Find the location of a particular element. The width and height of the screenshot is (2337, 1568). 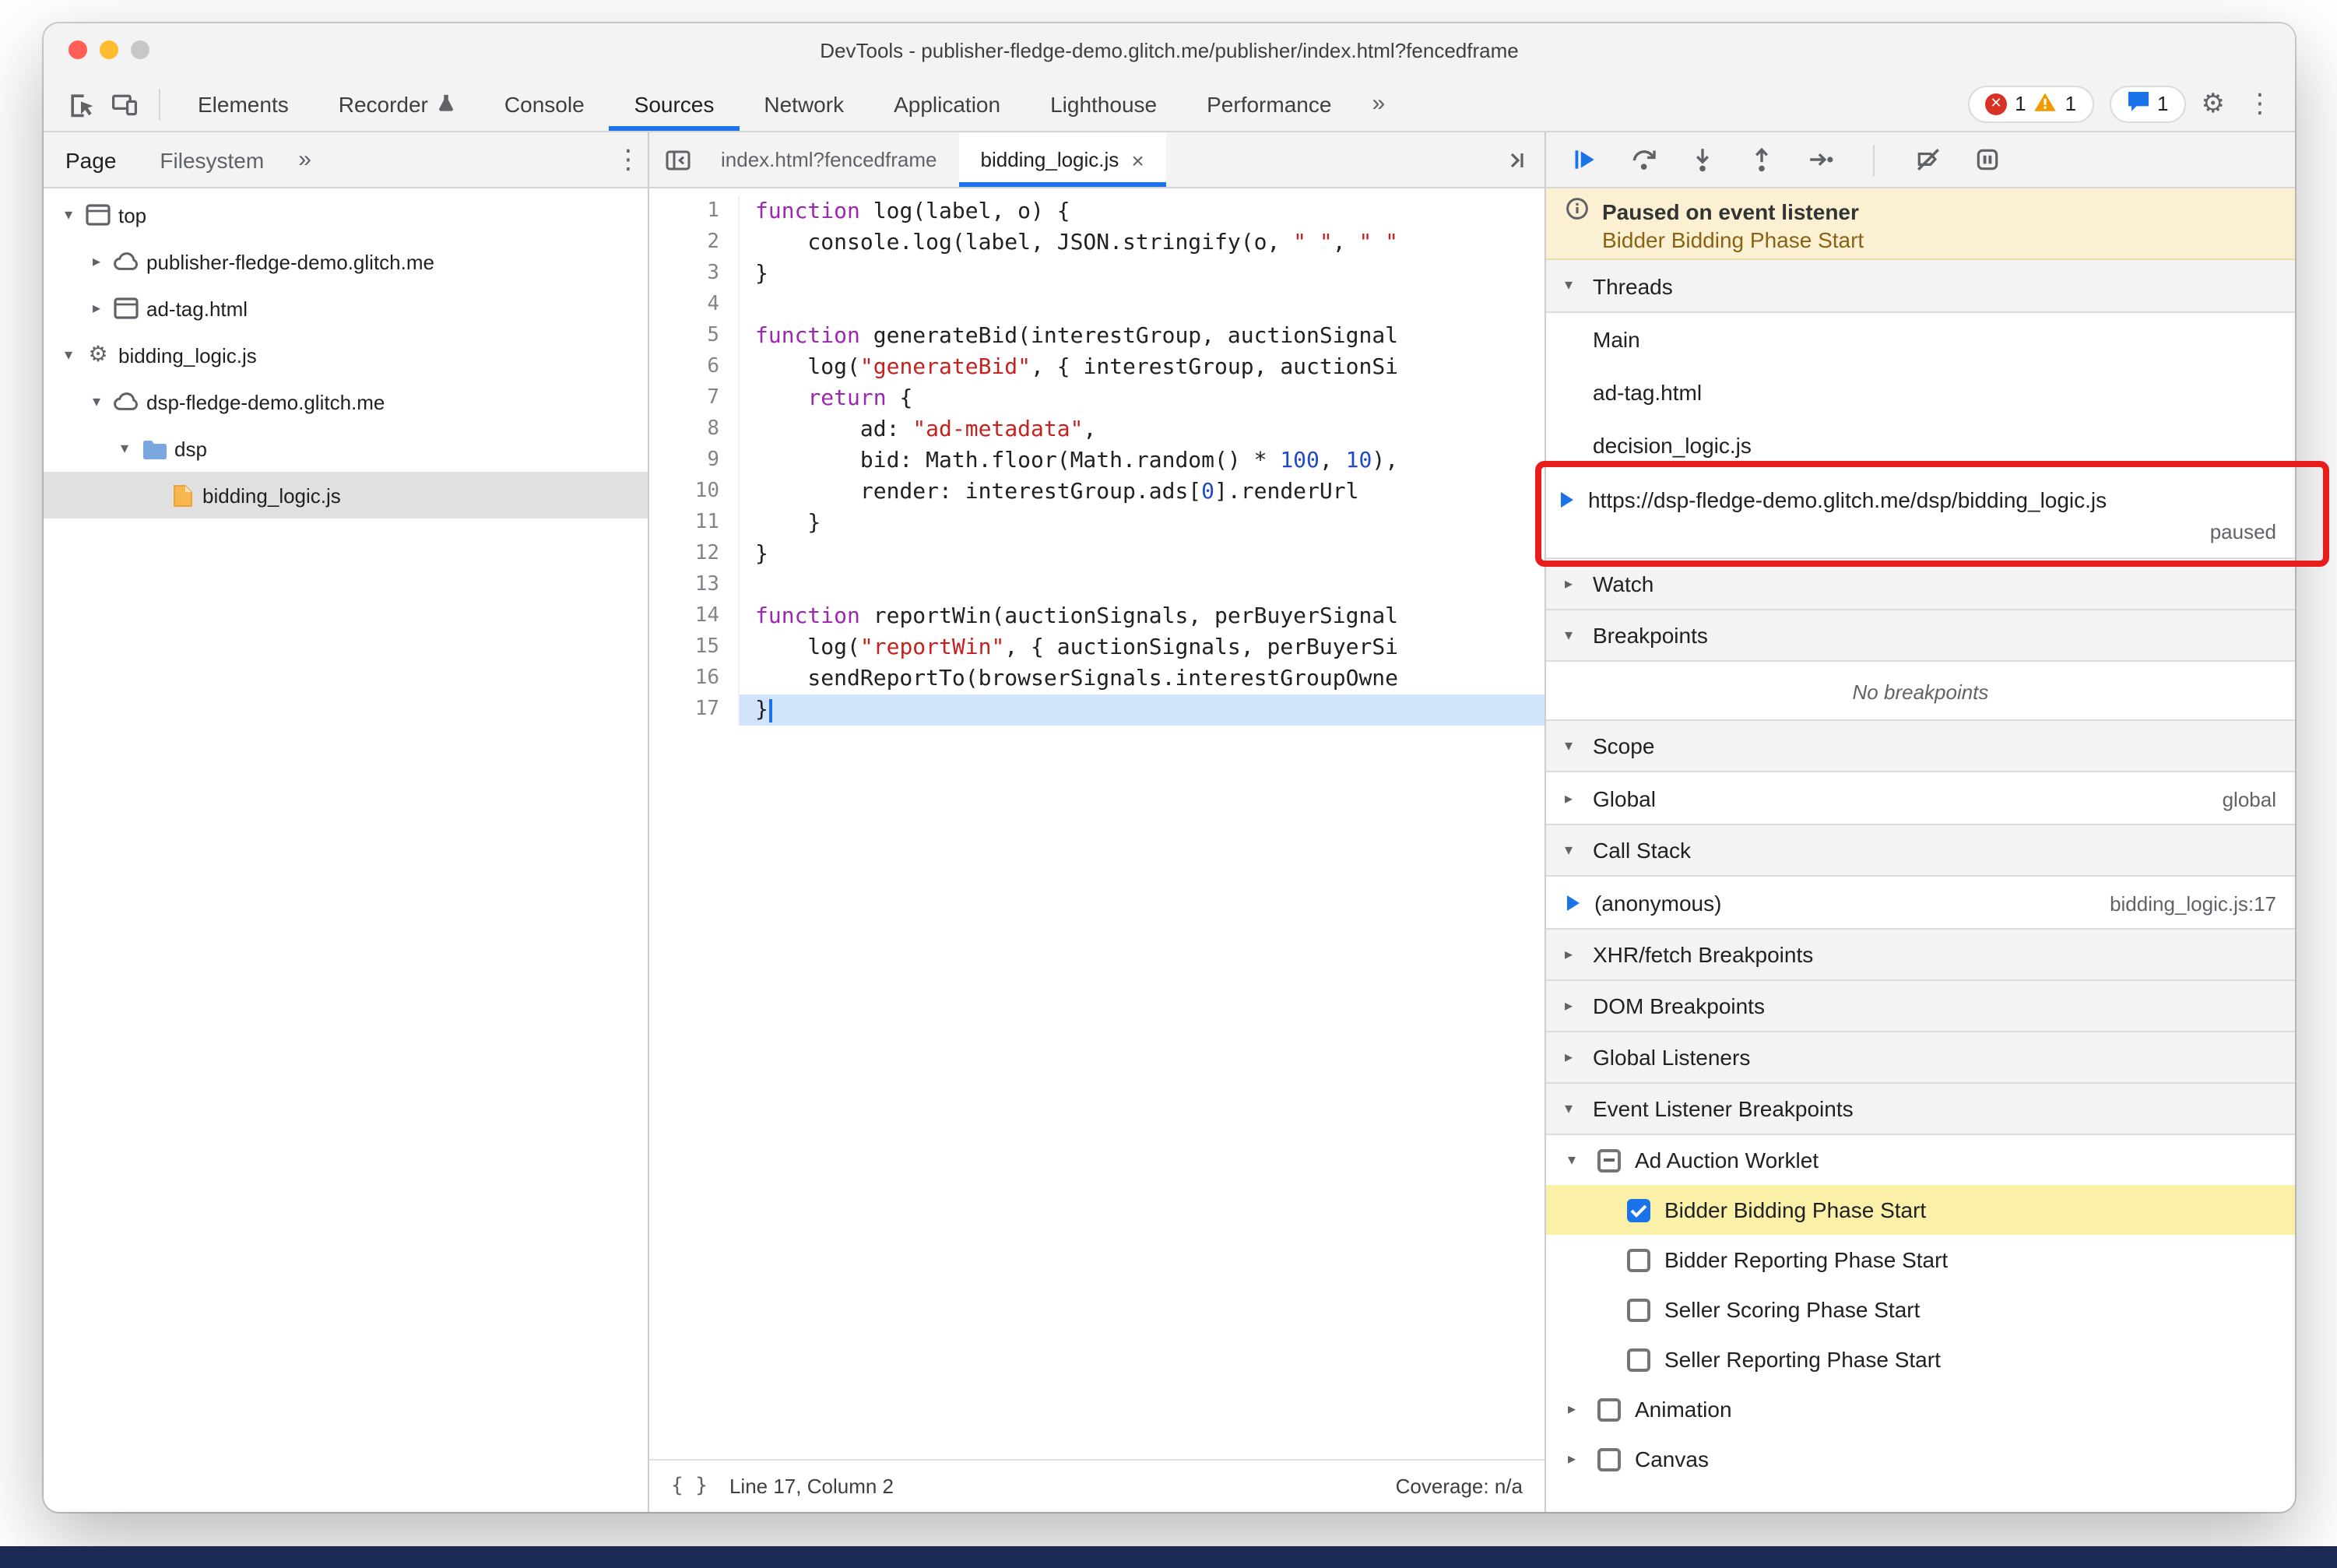

pretty-print-icon: { } is located at coordinates (690, 1486).